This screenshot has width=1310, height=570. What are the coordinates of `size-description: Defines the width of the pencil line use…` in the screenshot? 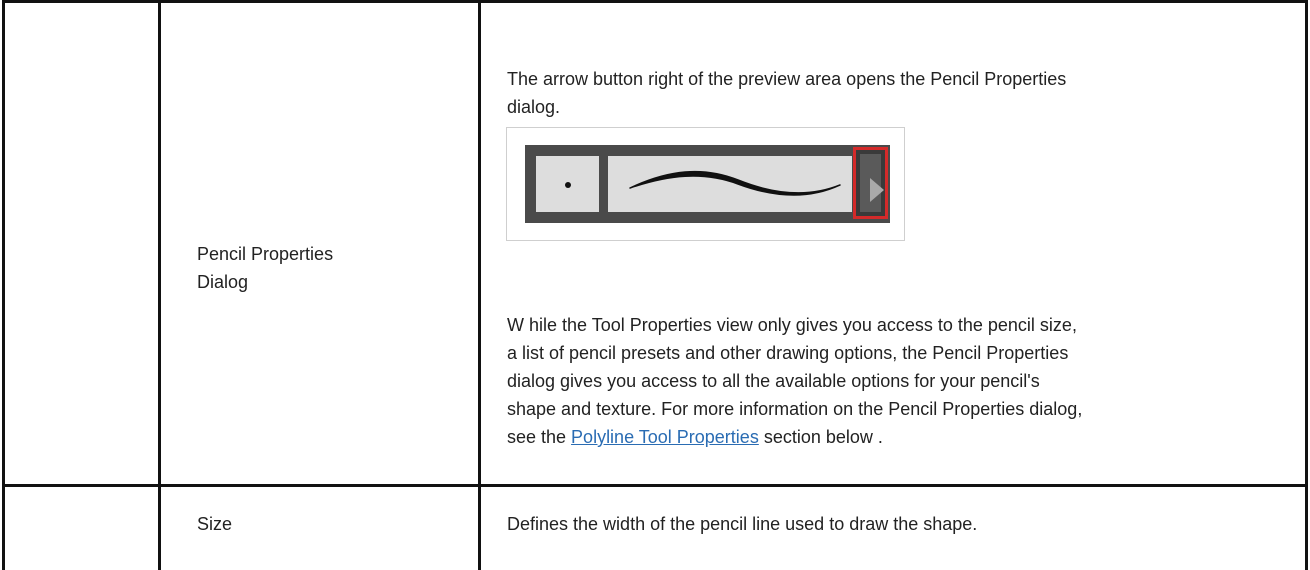 It's located at (742, 524).